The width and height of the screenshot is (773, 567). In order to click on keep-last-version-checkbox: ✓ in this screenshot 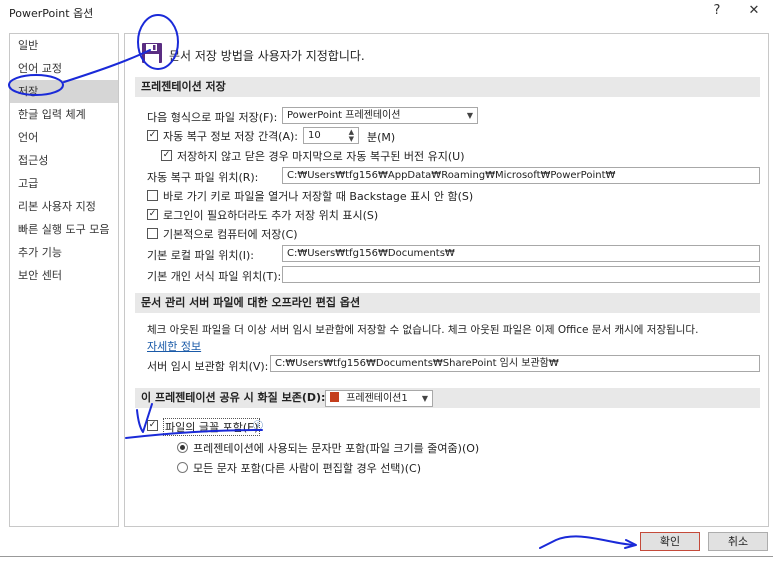, I will do `click(166, 155)`.